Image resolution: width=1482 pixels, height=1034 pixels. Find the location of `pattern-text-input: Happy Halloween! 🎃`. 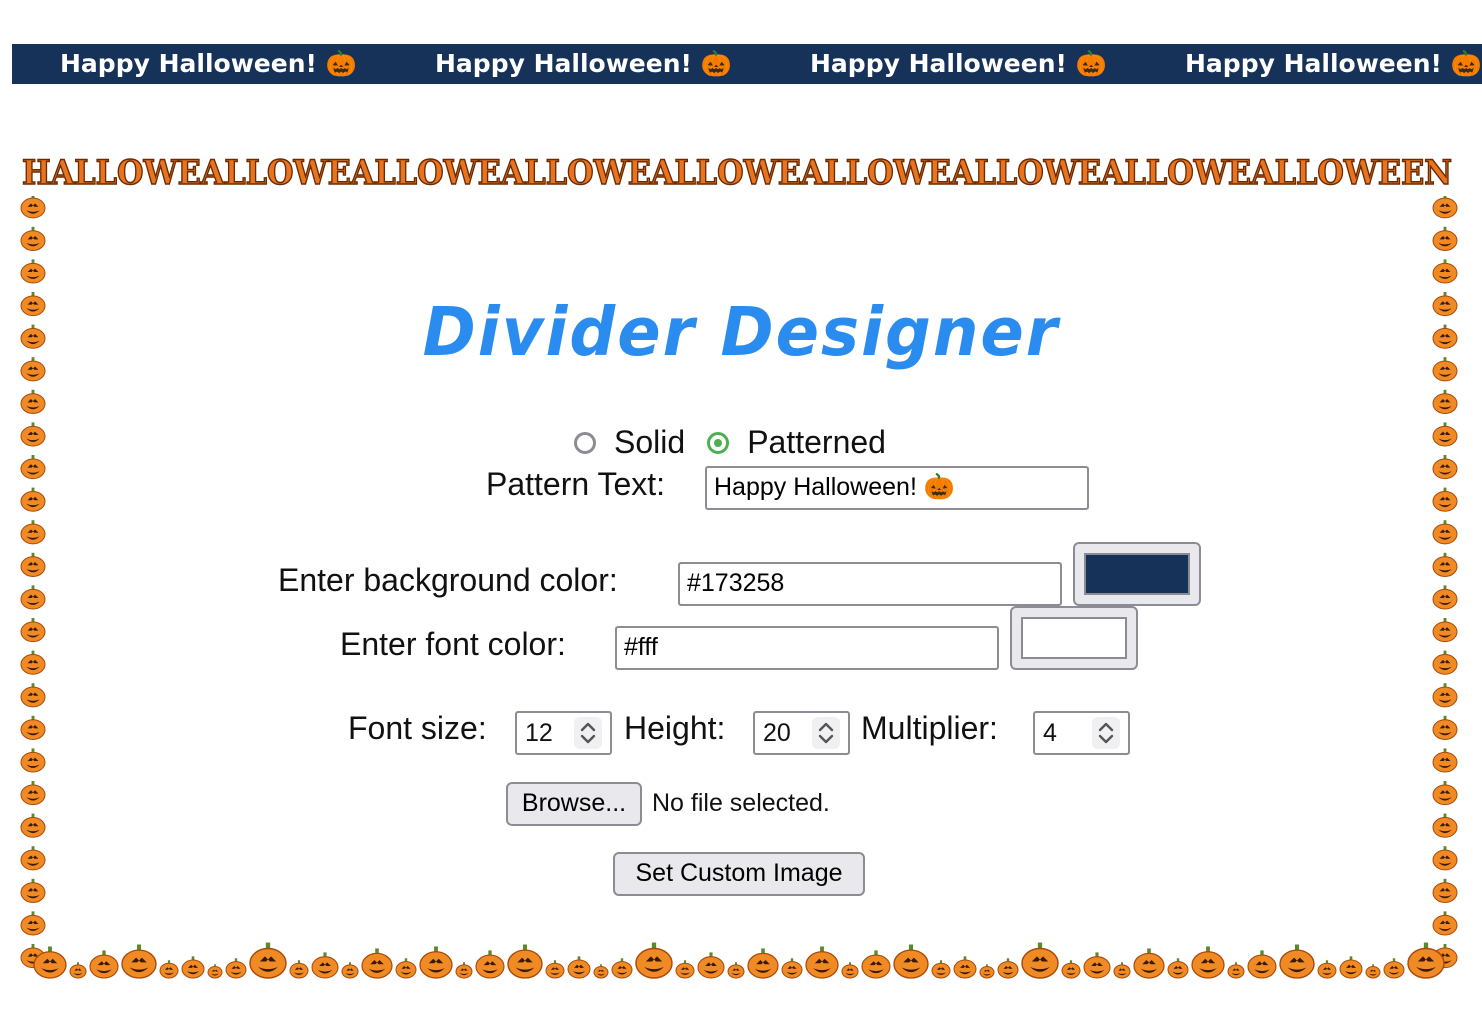

pattern-text-input: Happy Halloween! 🎃 is located at coordinates (897, 488).